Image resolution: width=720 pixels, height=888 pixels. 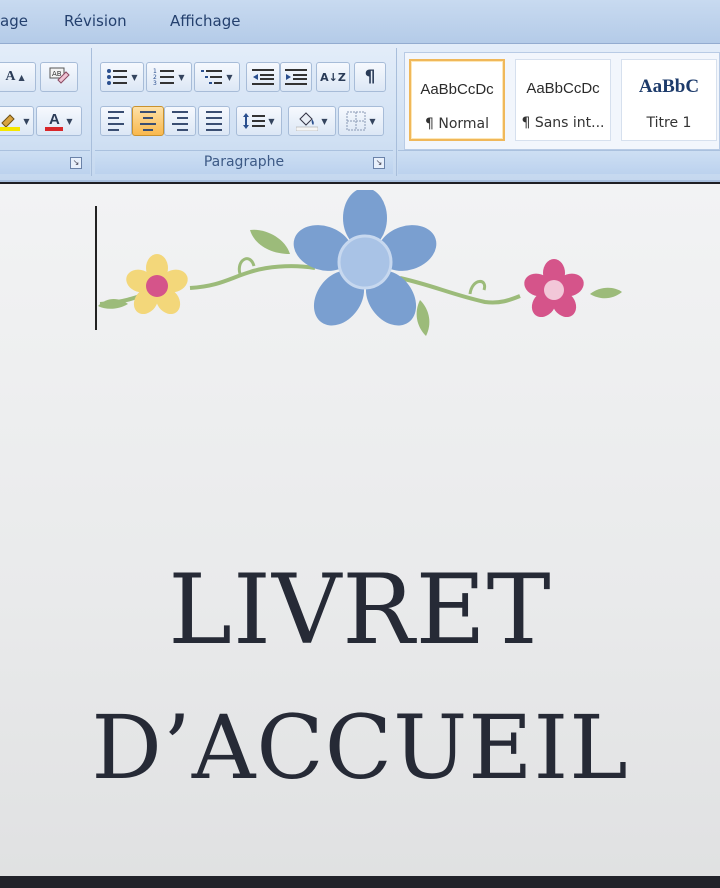 I want to click on clear-formatting-button: AB, so click(x=59, y=77).